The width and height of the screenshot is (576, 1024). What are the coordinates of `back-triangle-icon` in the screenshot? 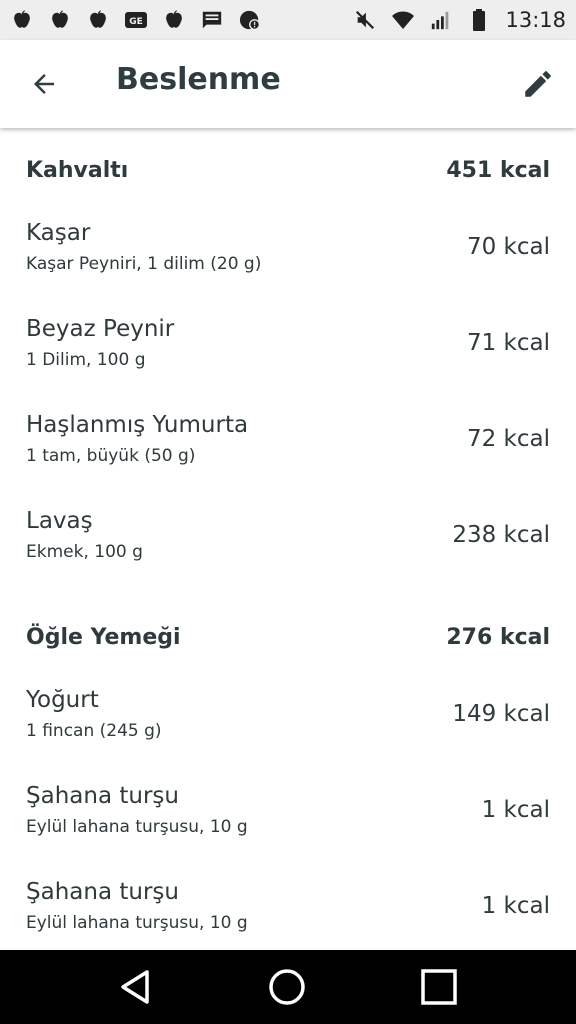 It's located at (135, 987).